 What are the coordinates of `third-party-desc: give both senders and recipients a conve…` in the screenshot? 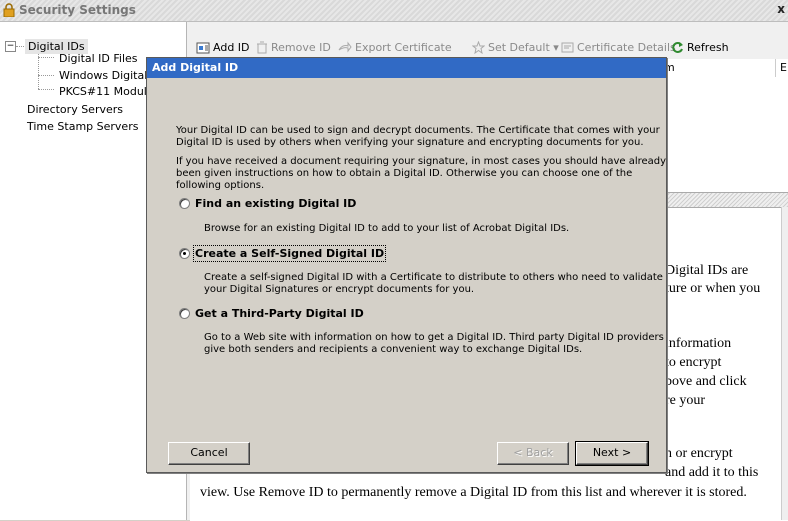 It's located at (393, 349).